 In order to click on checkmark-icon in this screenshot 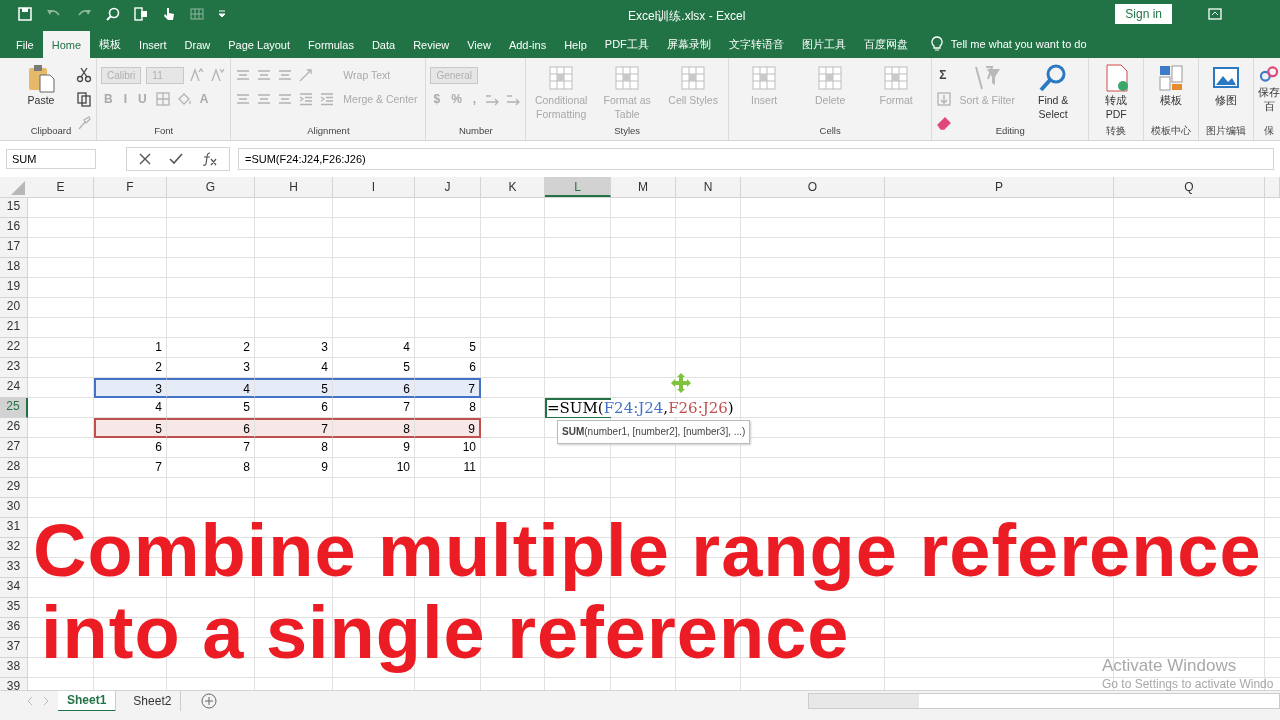, I will do `click(176, 159)`.